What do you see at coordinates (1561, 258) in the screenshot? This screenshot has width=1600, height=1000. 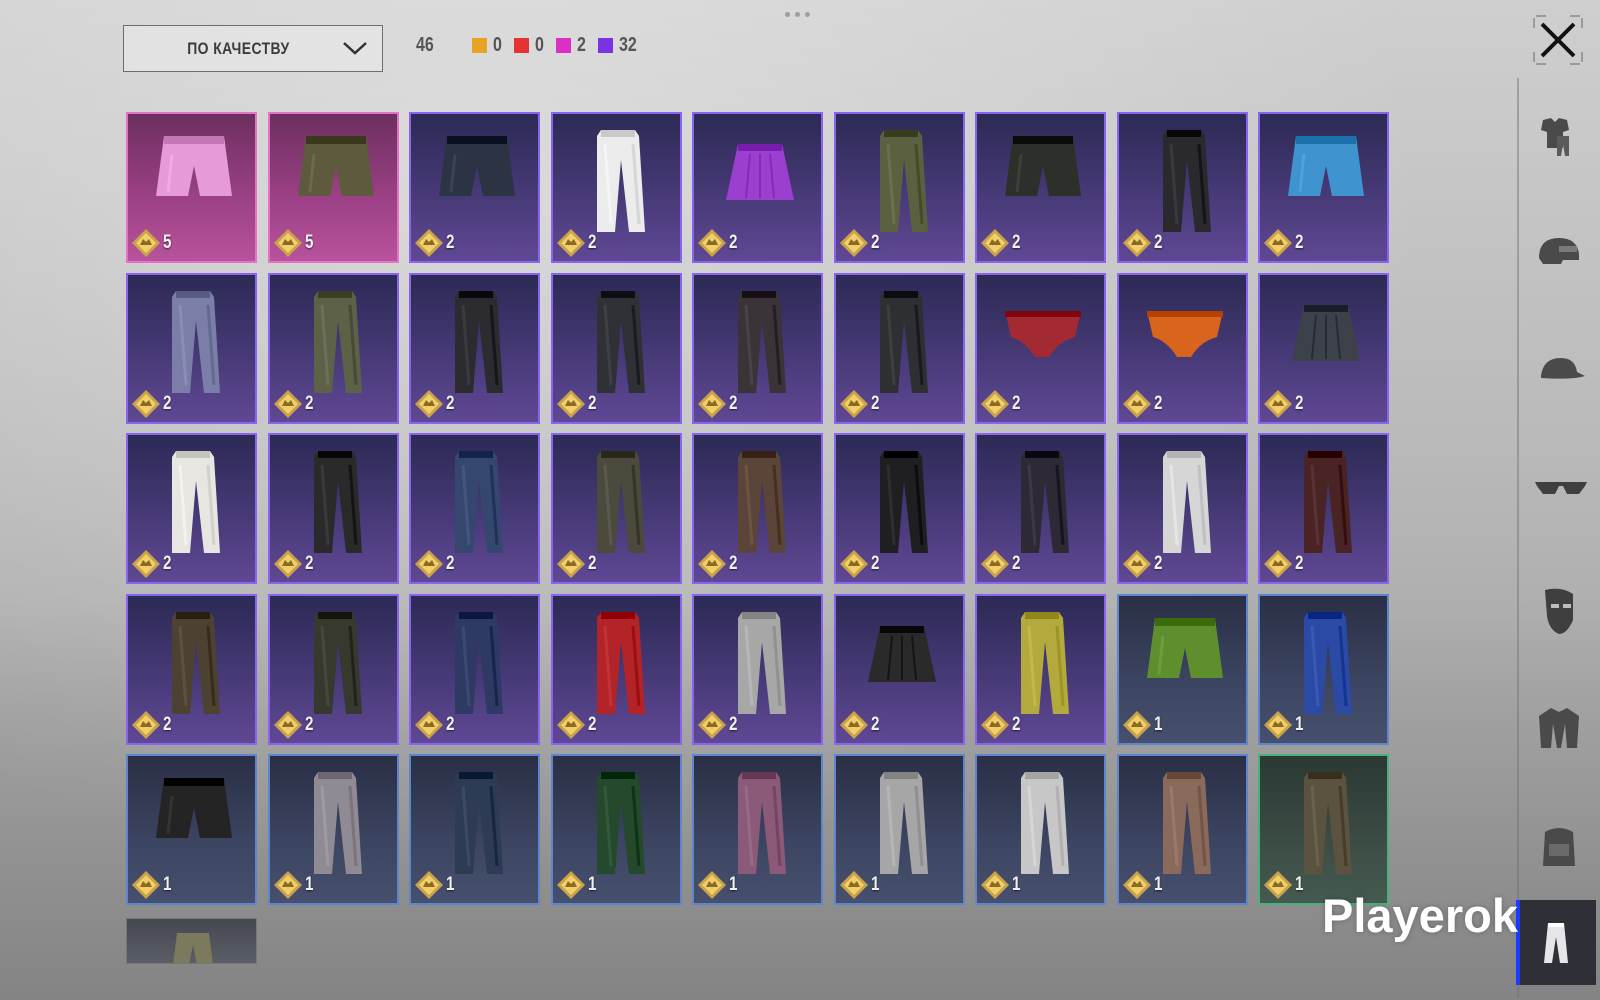 I see `category-tab-helmet` at bounding box center [1561, 258].